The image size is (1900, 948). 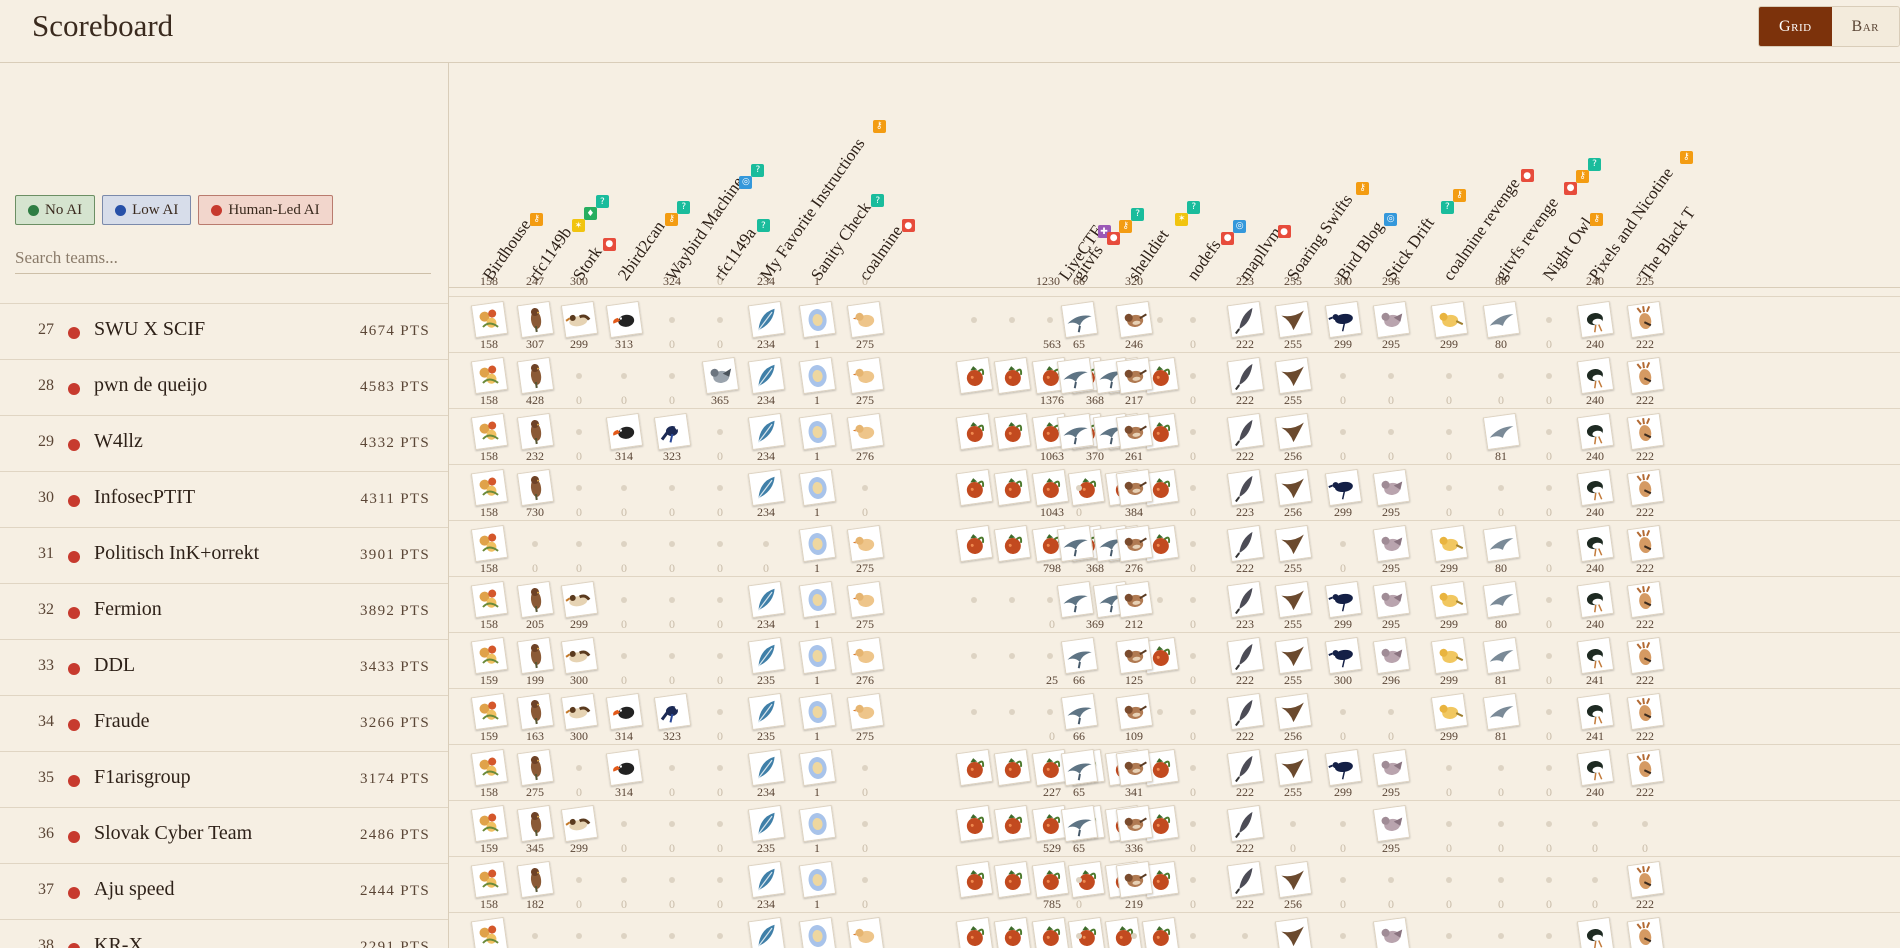 What do you see at coordinates (672, 431) in the screenshot?
I see `magpie-icon` at bounding box center [672, 431].